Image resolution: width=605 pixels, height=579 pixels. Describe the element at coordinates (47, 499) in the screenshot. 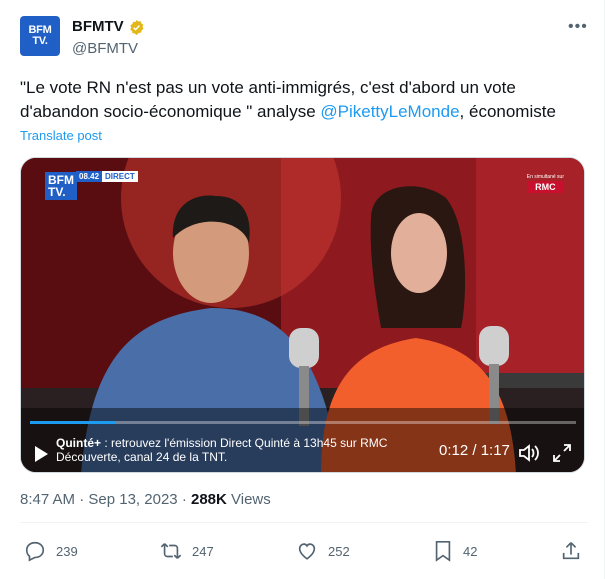

I see `tweet-time: 8:47 AM` at that location.